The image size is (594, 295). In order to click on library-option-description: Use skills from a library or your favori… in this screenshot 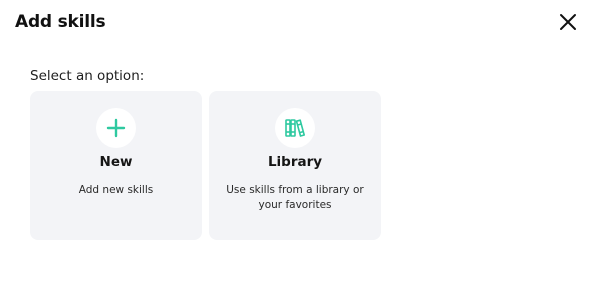, I will do `click(295, 197)`.